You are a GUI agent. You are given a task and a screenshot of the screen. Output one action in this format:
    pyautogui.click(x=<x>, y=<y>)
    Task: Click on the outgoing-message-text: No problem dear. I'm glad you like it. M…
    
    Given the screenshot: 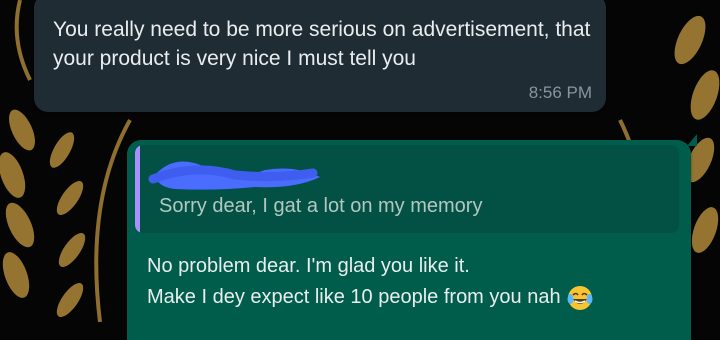 What is the action you would take?
    pyautogui.click(x=412, y=282)
    